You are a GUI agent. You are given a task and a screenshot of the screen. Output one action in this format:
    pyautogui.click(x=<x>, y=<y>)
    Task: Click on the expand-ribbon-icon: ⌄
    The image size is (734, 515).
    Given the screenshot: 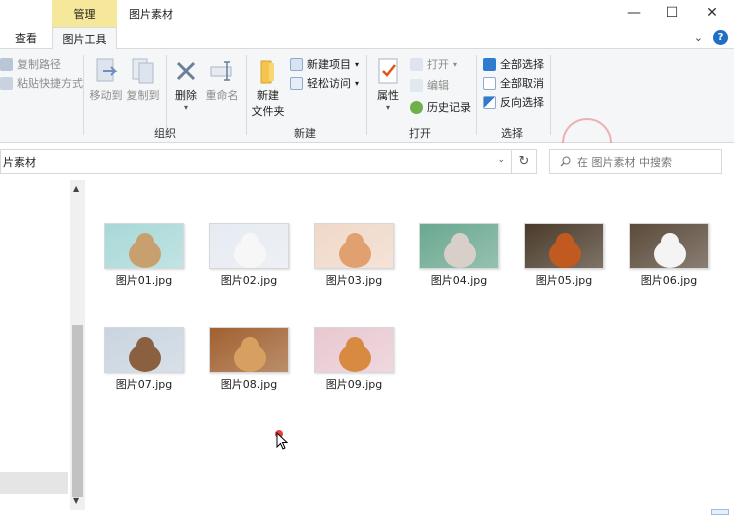 What is the action you would take?
    pyautogui.click(x=698, y=37)
    